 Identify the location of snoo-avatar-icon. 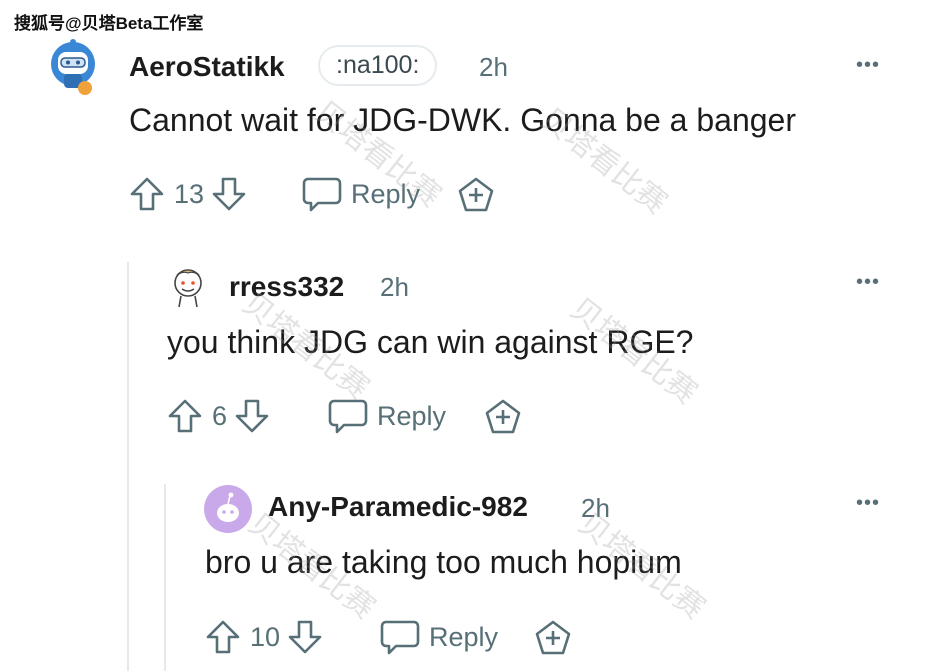
(188, 288).